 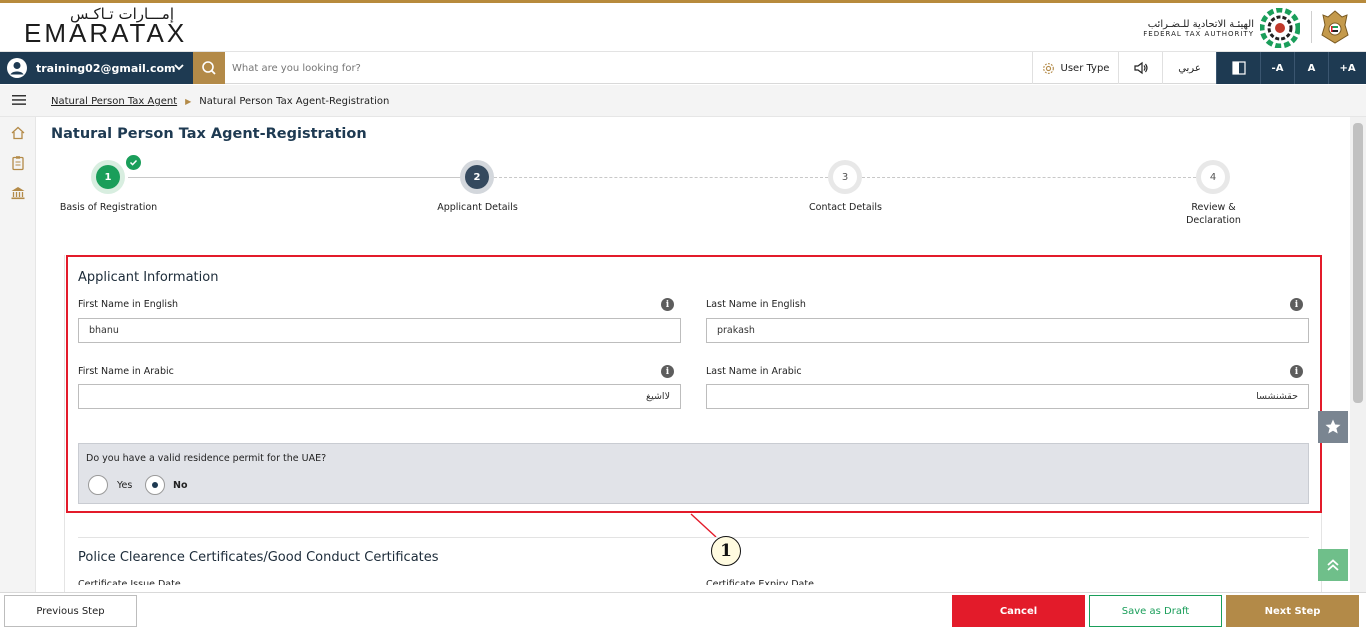 What do you see at coordinates (70, 611) in the screenshot?
I see `previous-step-button: Previous Step` at bounding box center [70, 611].